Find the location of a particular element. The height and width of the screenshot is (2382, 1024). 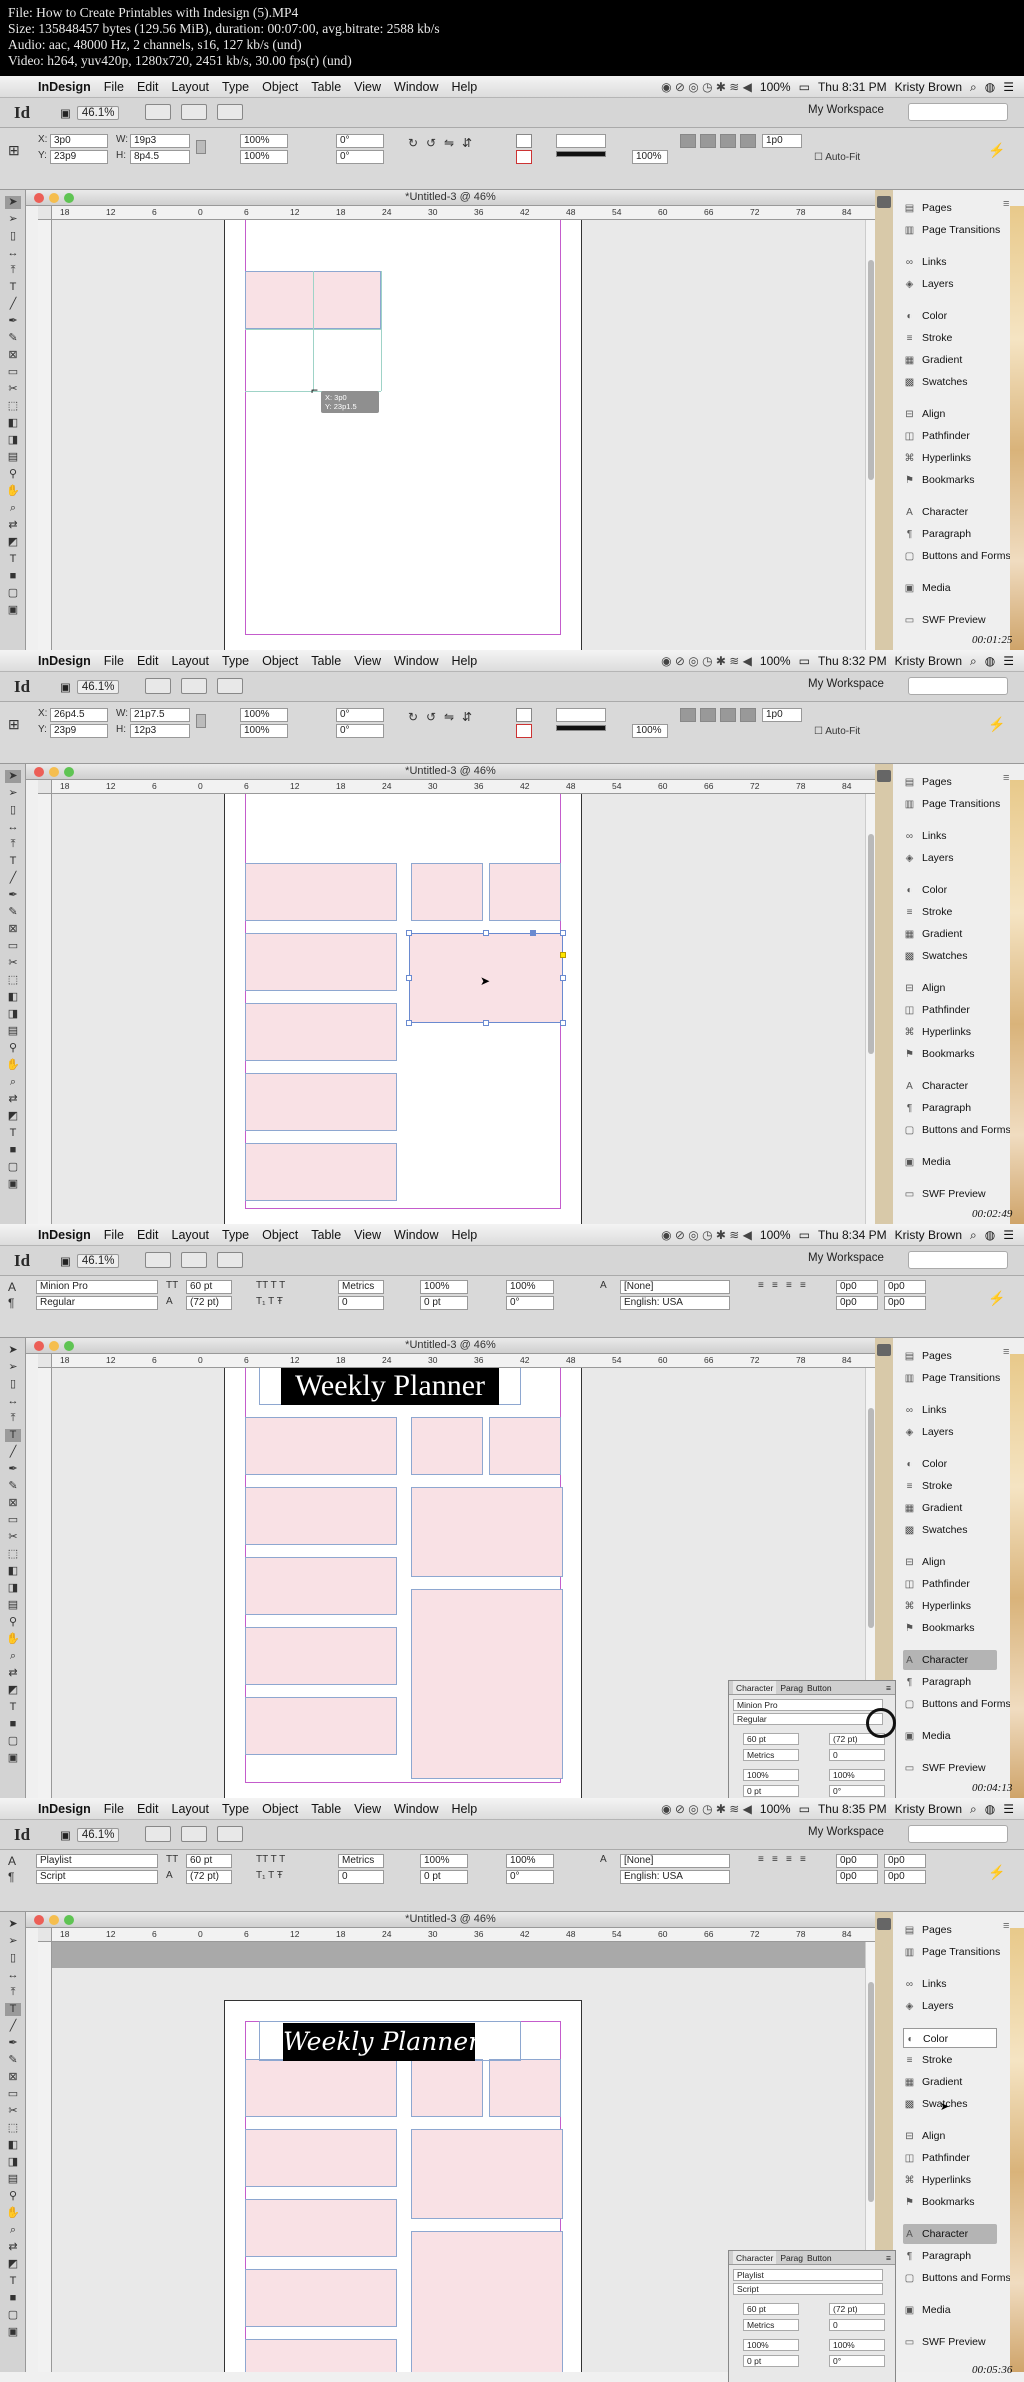

content-grabber is located at coordinates (563, 955).